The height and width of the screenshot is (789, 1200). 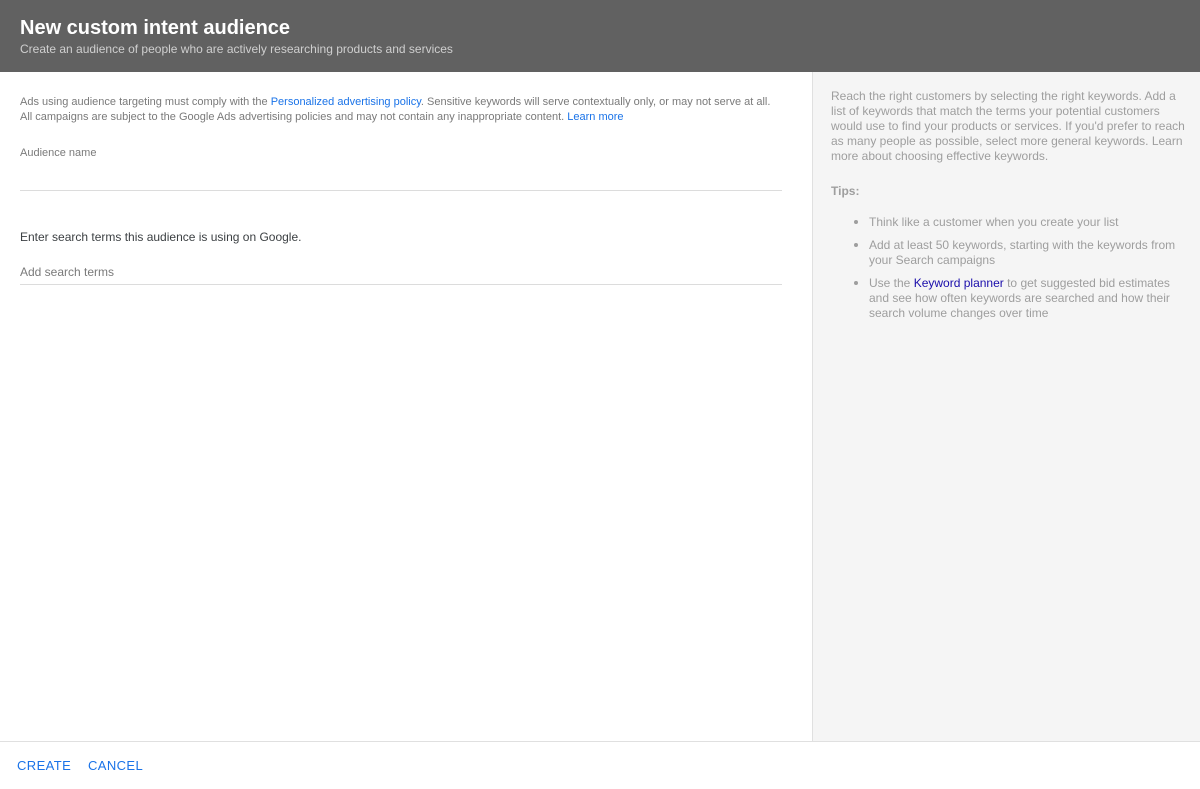 I want to click on audience-name-input, so click(x=401, y=179).